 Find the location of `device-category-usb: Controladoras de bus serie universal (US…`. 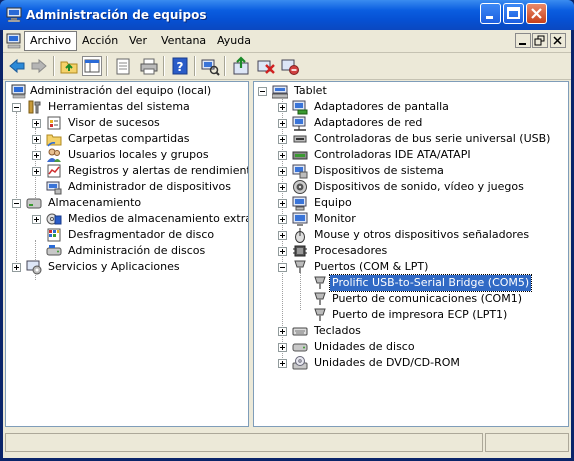

device-category-usb: Controladoras de bus serie universal (US… is located at coordinates (421, 139).